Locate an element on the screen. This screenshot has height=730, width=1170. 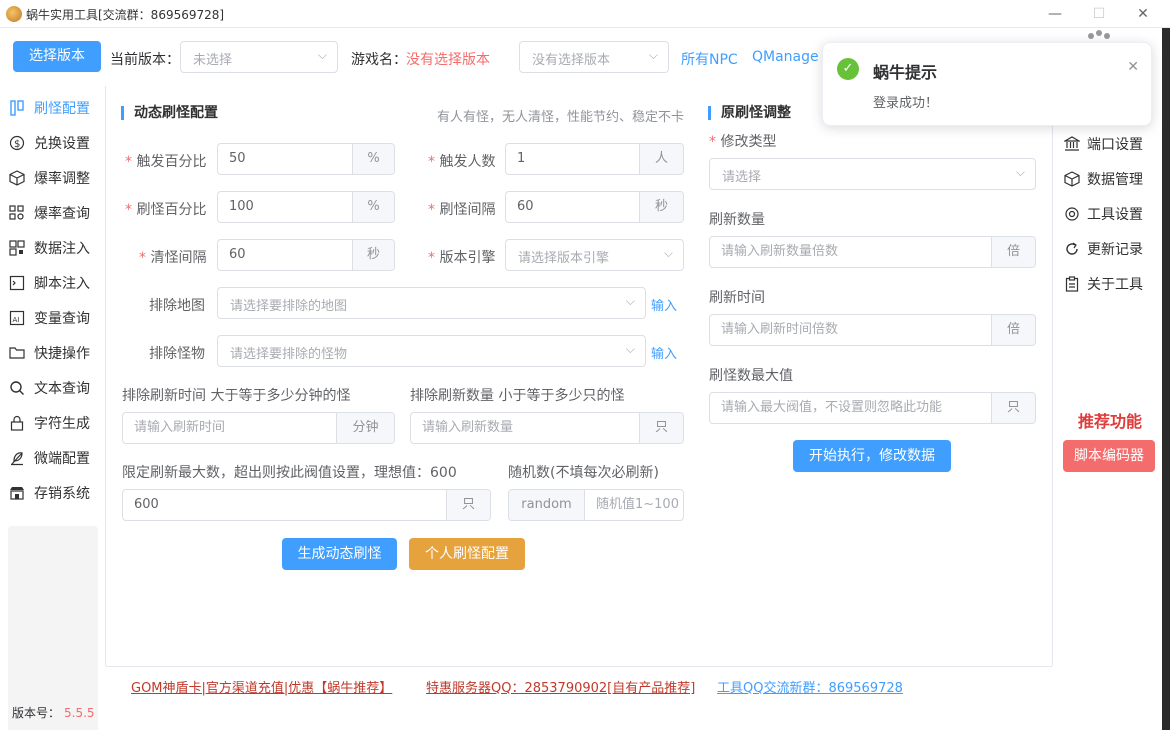
gear-icon is located at coordinates (1072, 214).